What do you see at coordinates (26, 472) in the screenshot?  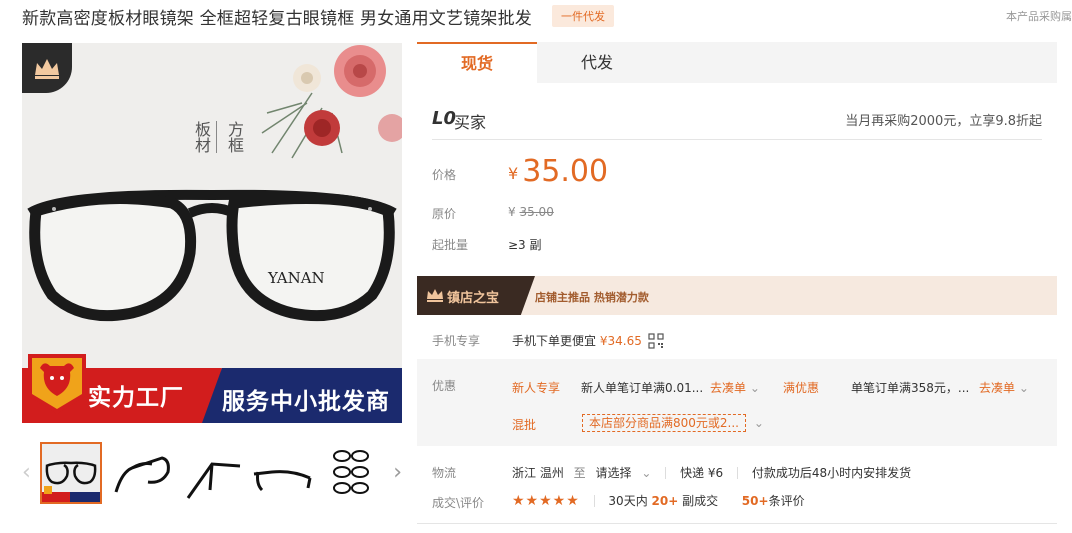 I see `chevron-left-icon: ‹` at bounding box center [26, 472].